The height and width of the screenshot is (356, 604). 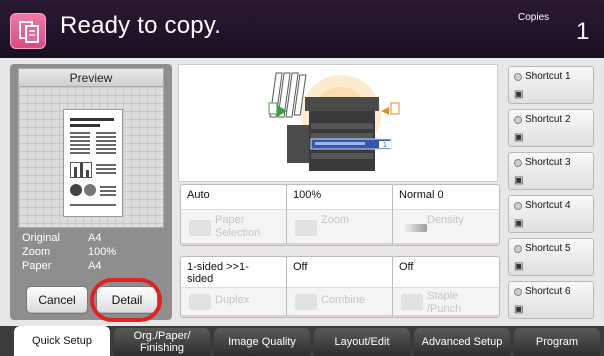 What do you see at coordinates (28, 31) in the screenshot?
I see `copy-app-icon` at bounding box center [28, 31].